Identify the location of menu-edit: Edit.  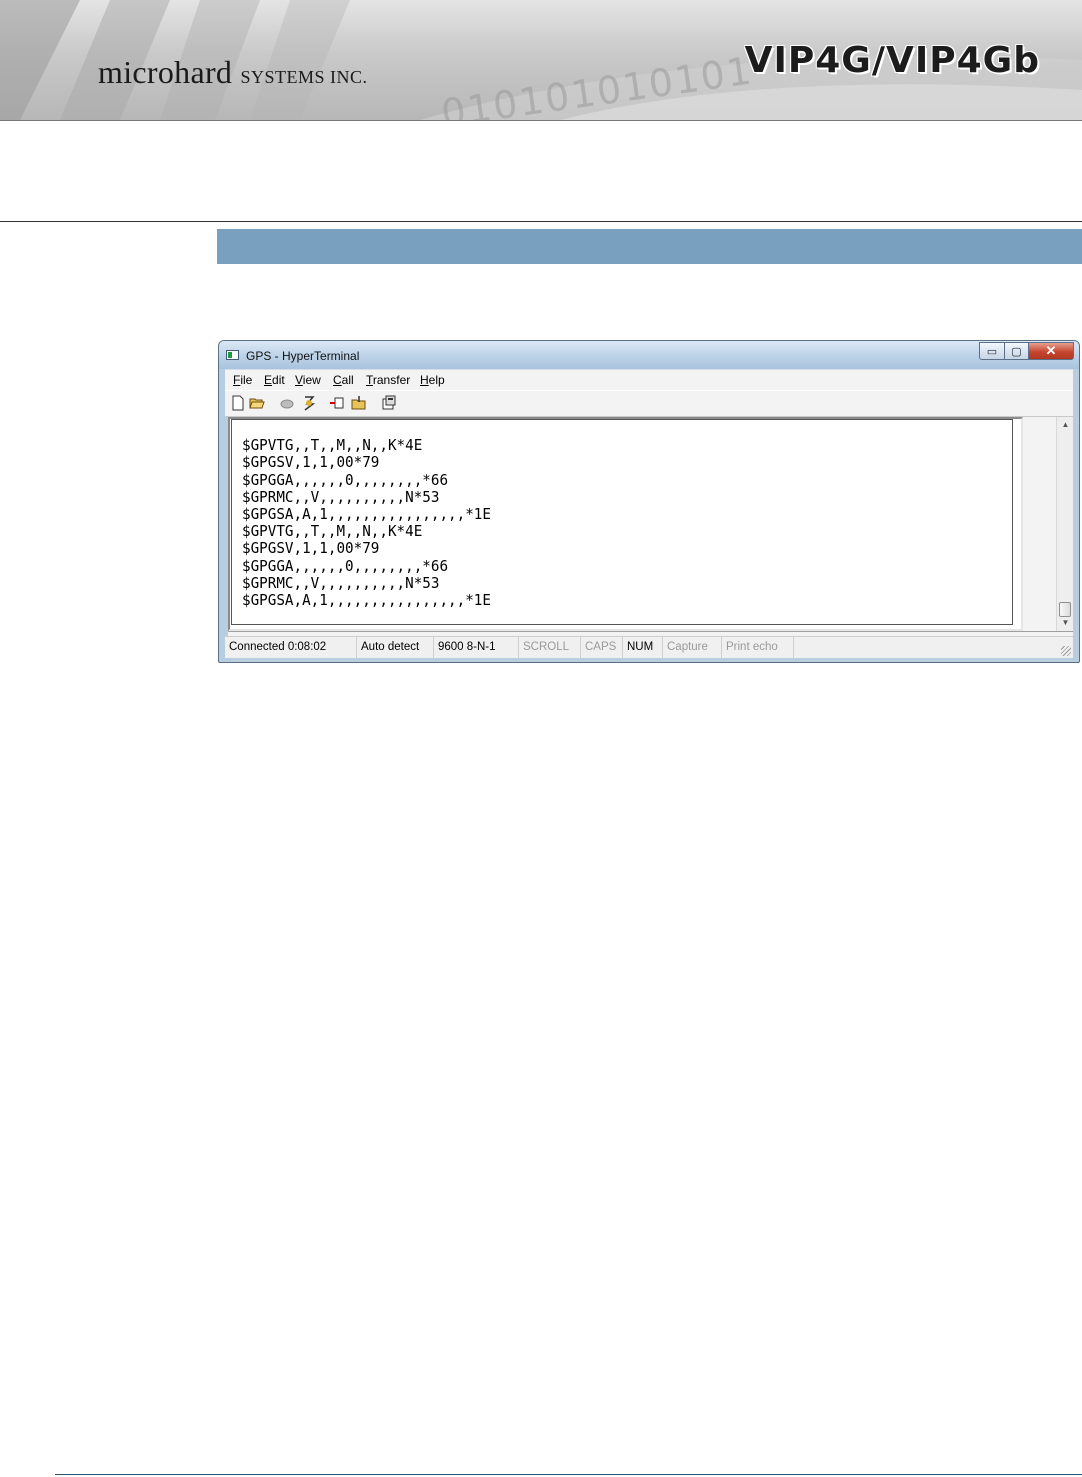
(274, 380).